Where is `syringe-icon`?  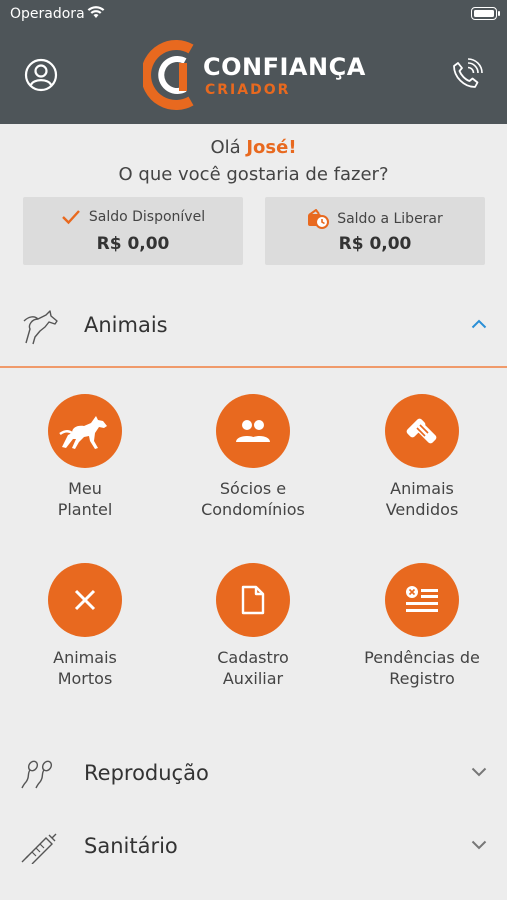
syringe-icon is located at coordinates (39, 848).